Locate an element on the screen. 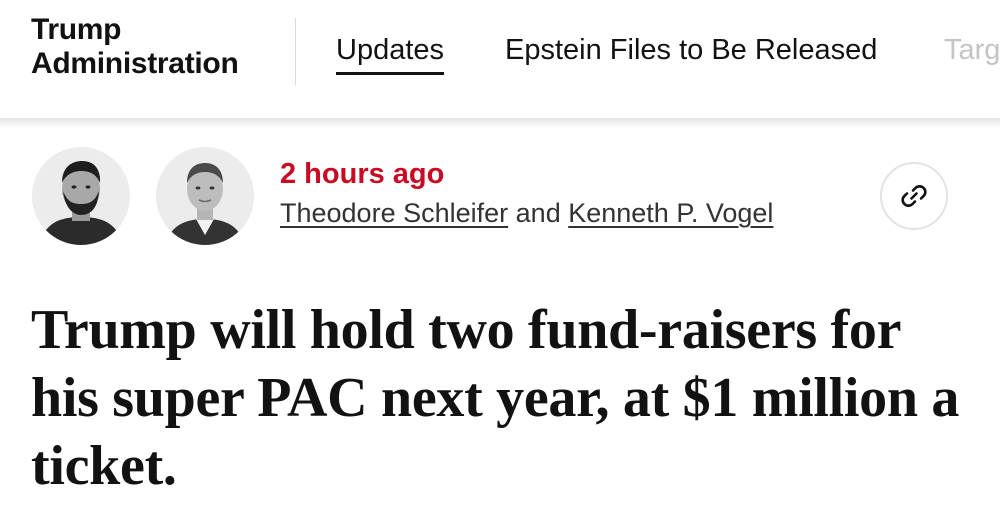 The height and width of the screenshot is (527, 1000). link-icon is located at coordinates (914, 196).